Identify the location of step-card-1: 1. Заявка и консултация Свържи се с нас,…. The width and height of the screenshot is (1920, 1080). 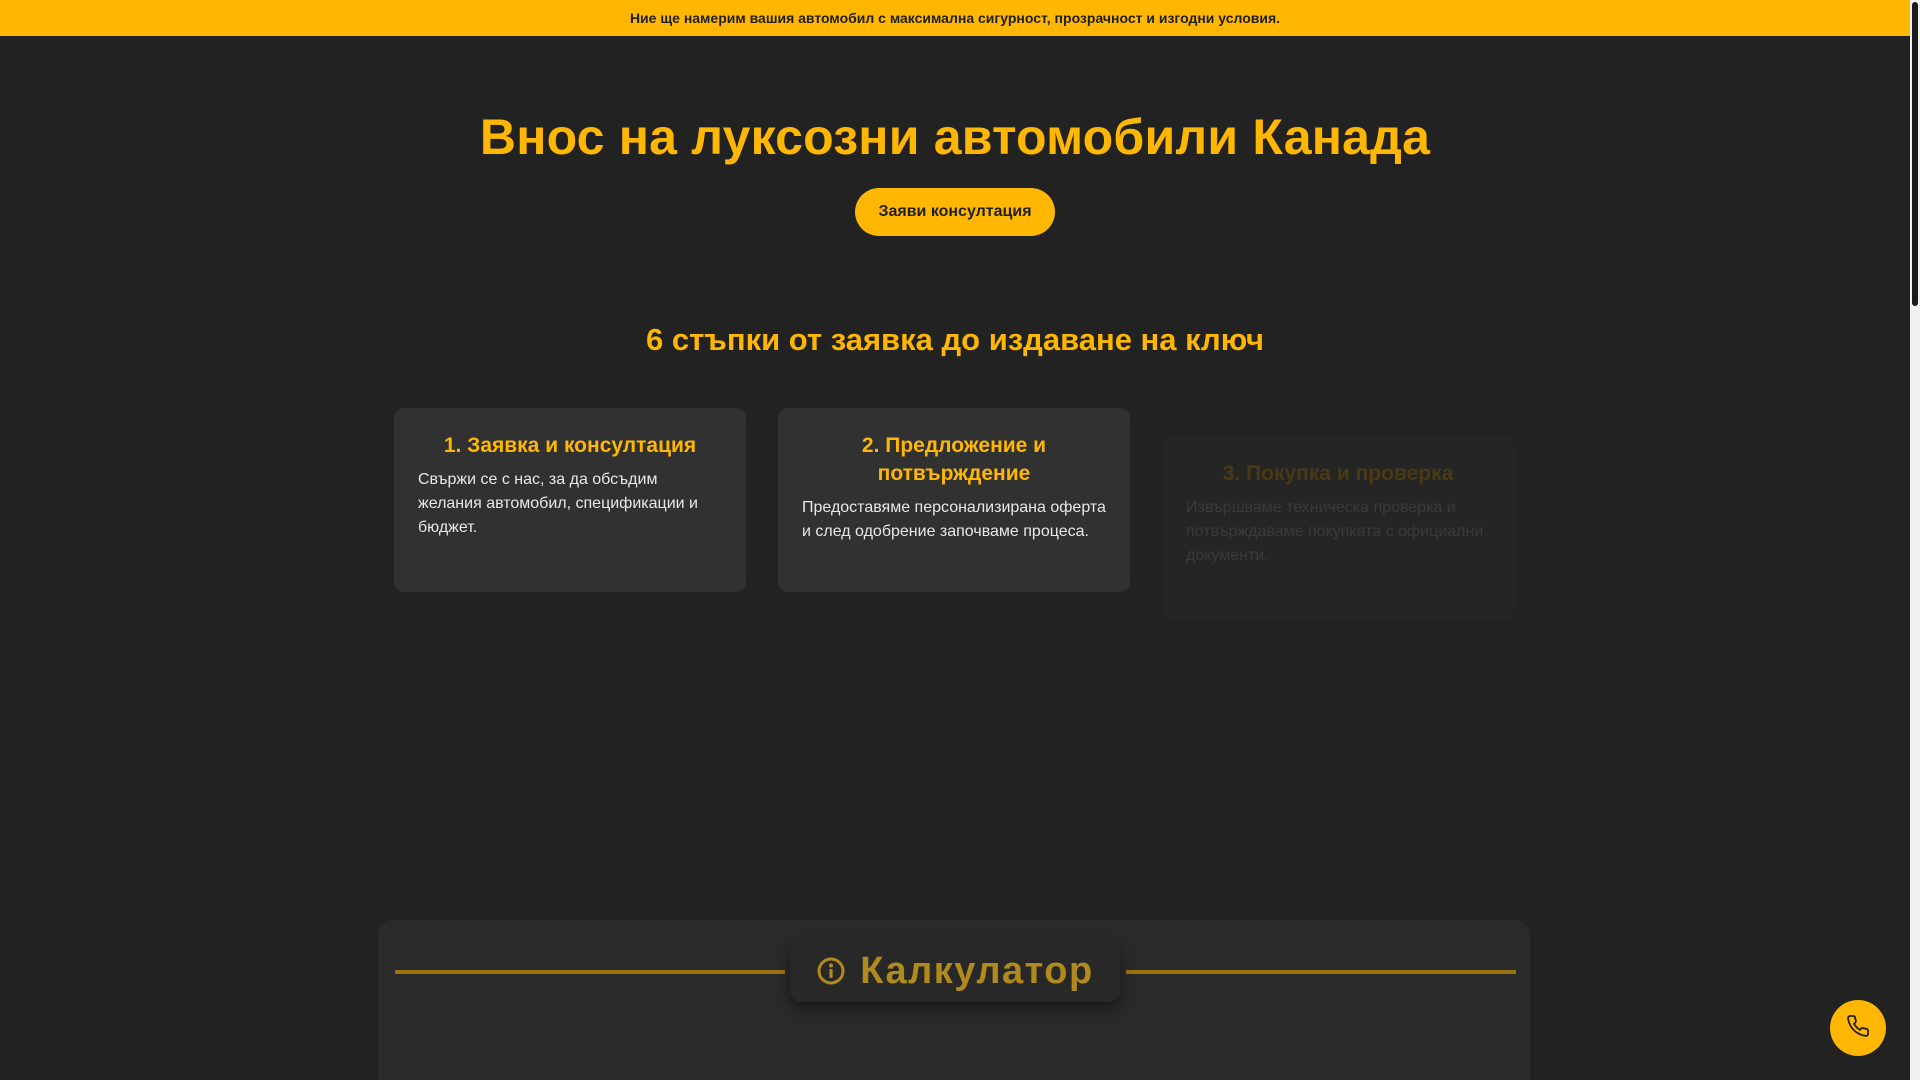
(570, 500).